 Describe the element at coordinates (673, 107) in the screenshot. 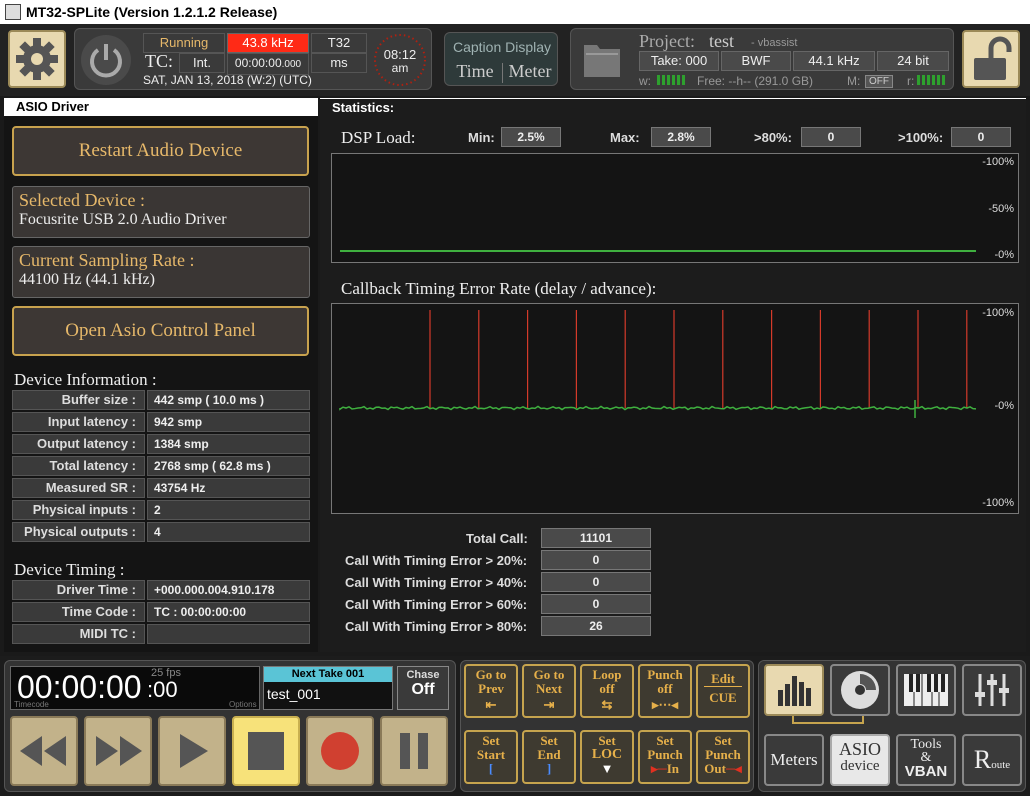

I see `statistics-header: Statistics:` at that location.